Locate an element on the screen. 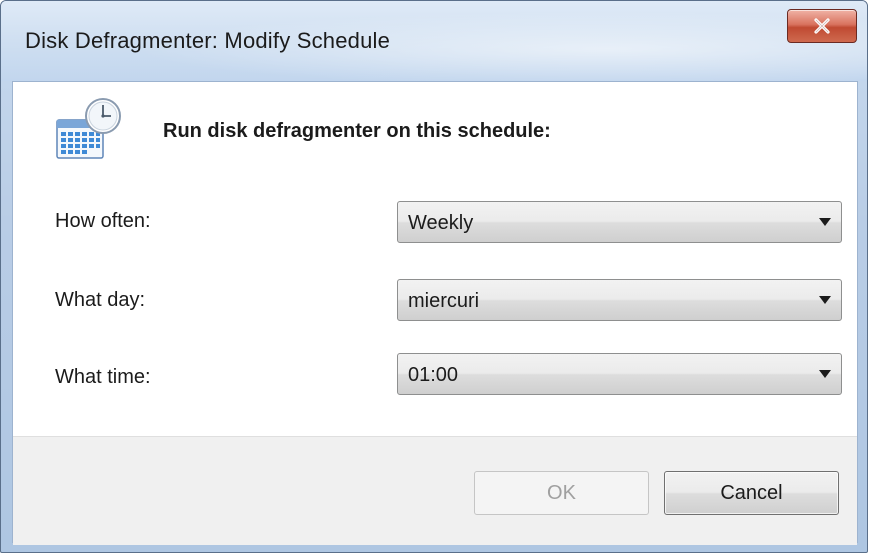 The height and width of the screenshot is (555, 870). window-title: Disk Defragmenter: Modify Schedule is located at coordinates (208, 40).